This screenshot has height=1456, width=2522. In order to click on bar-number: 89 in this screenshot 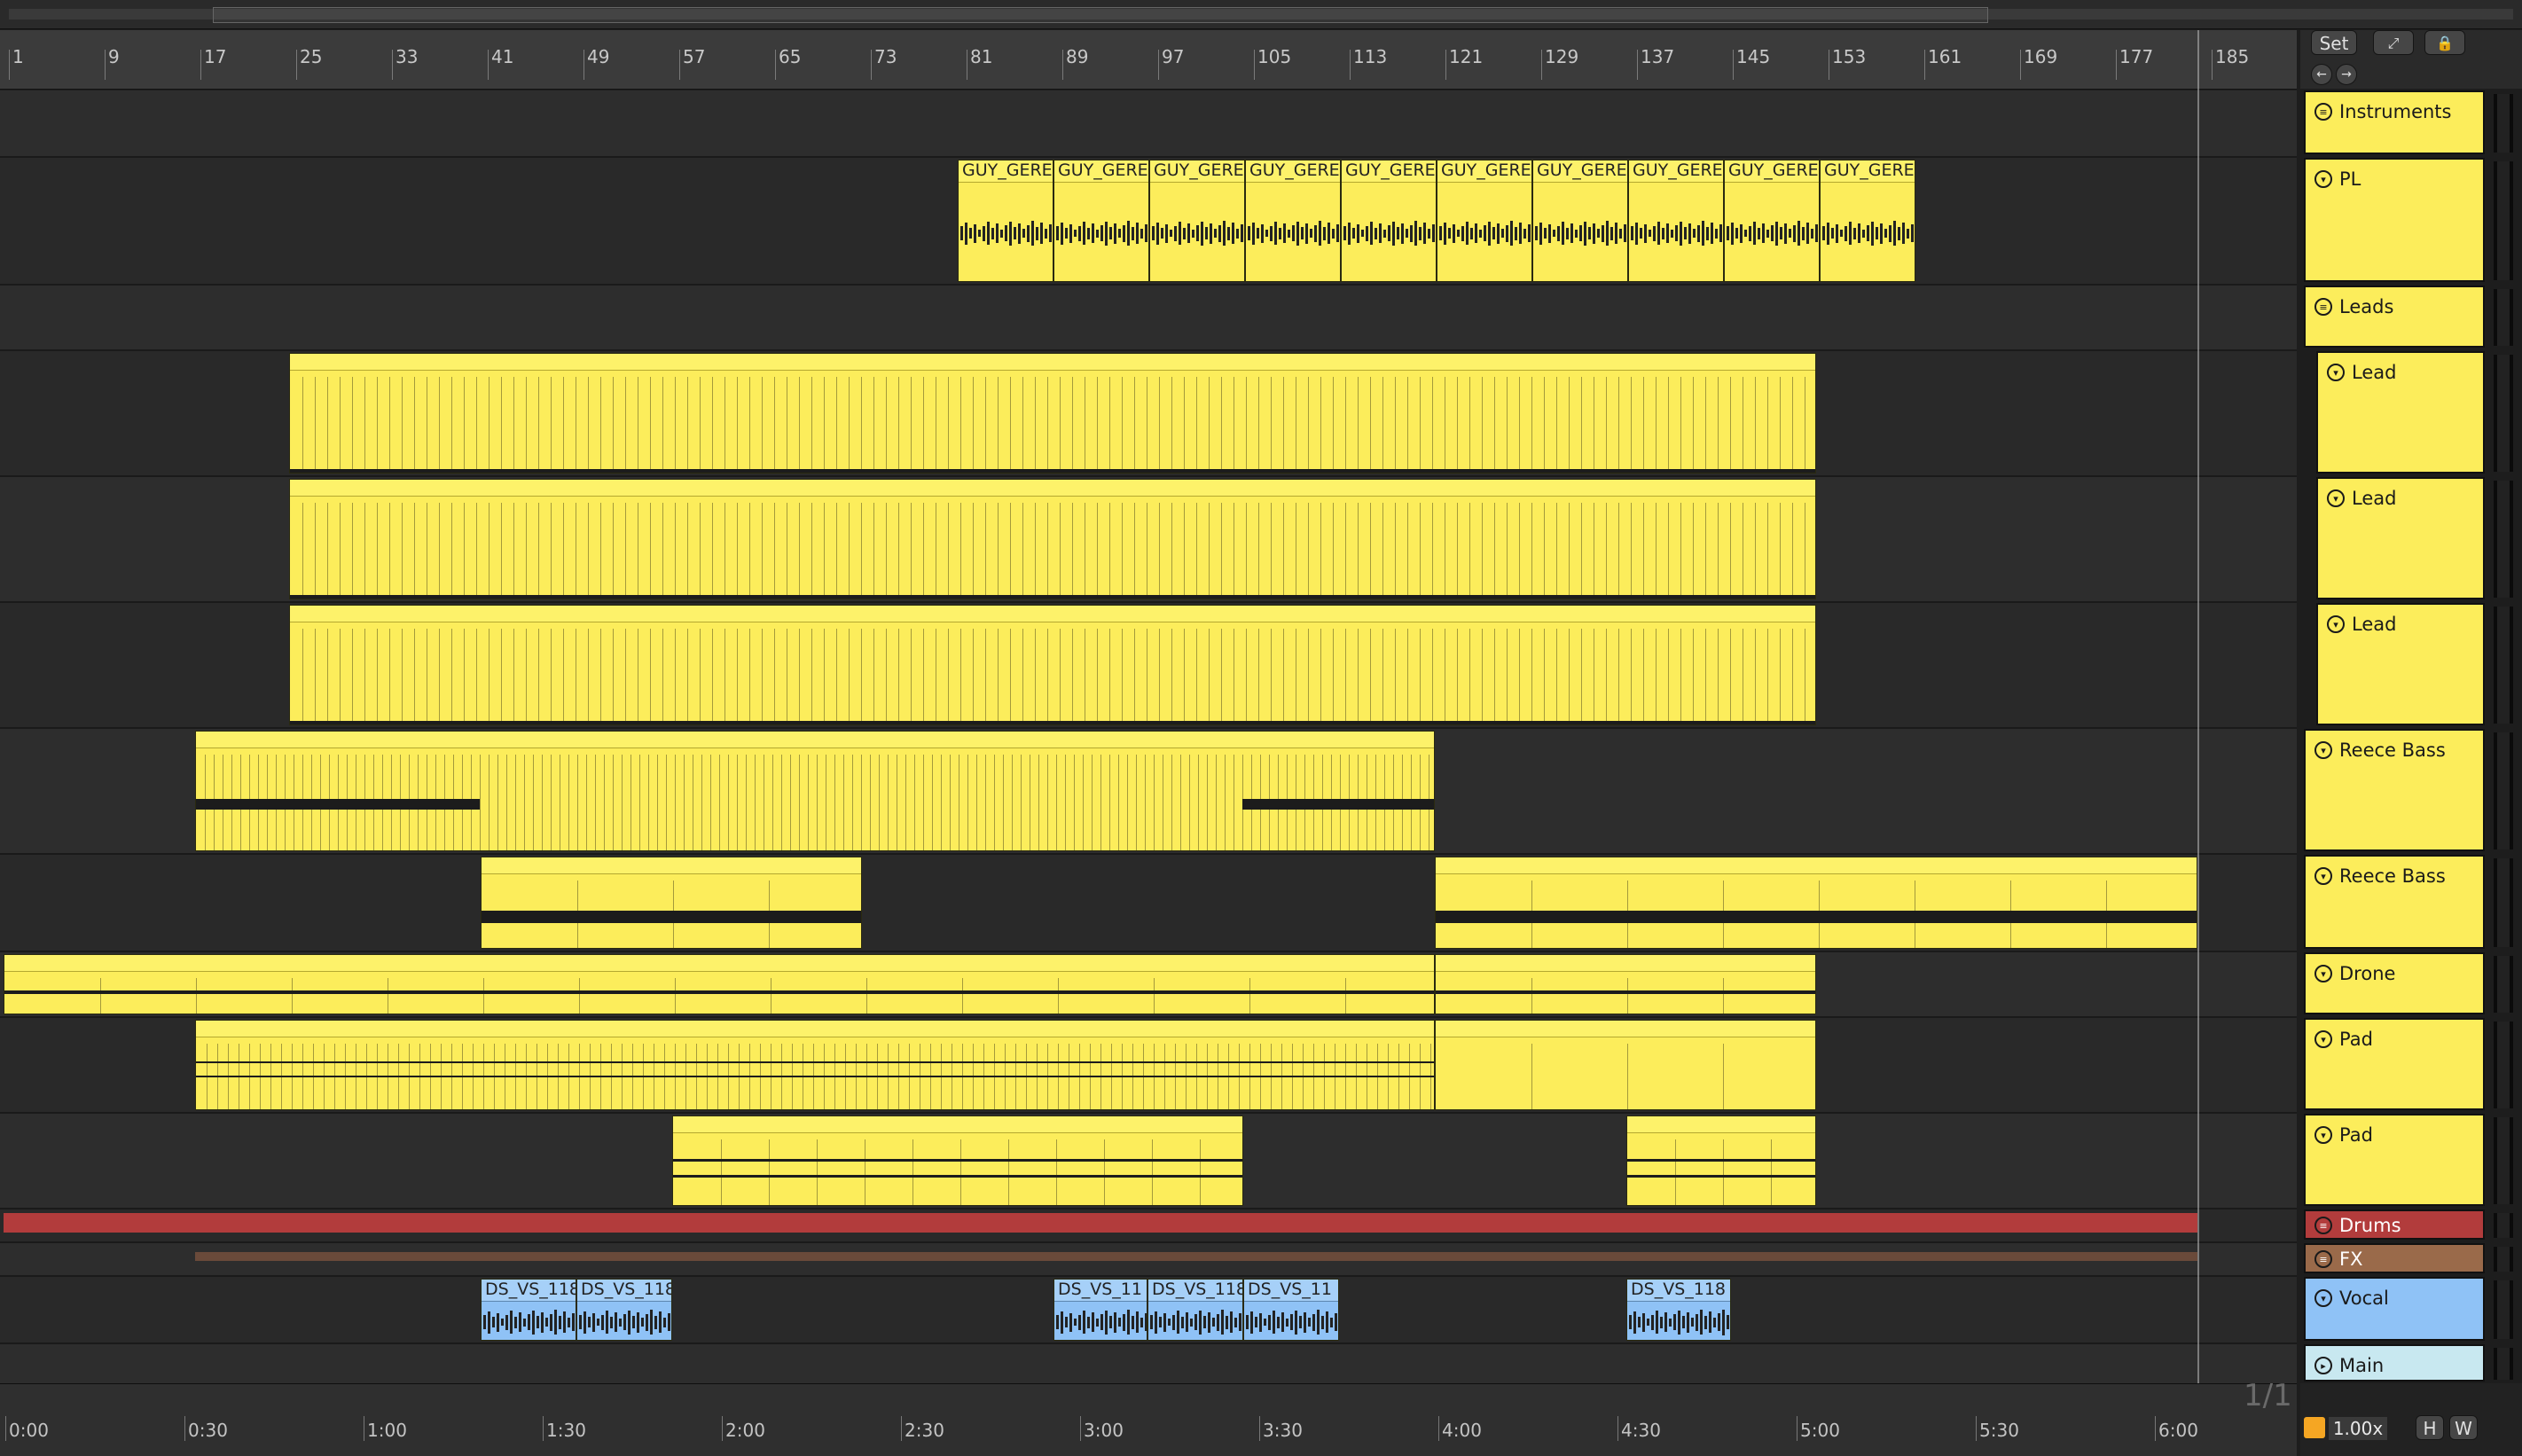, I will do `click(1077, 56)`.